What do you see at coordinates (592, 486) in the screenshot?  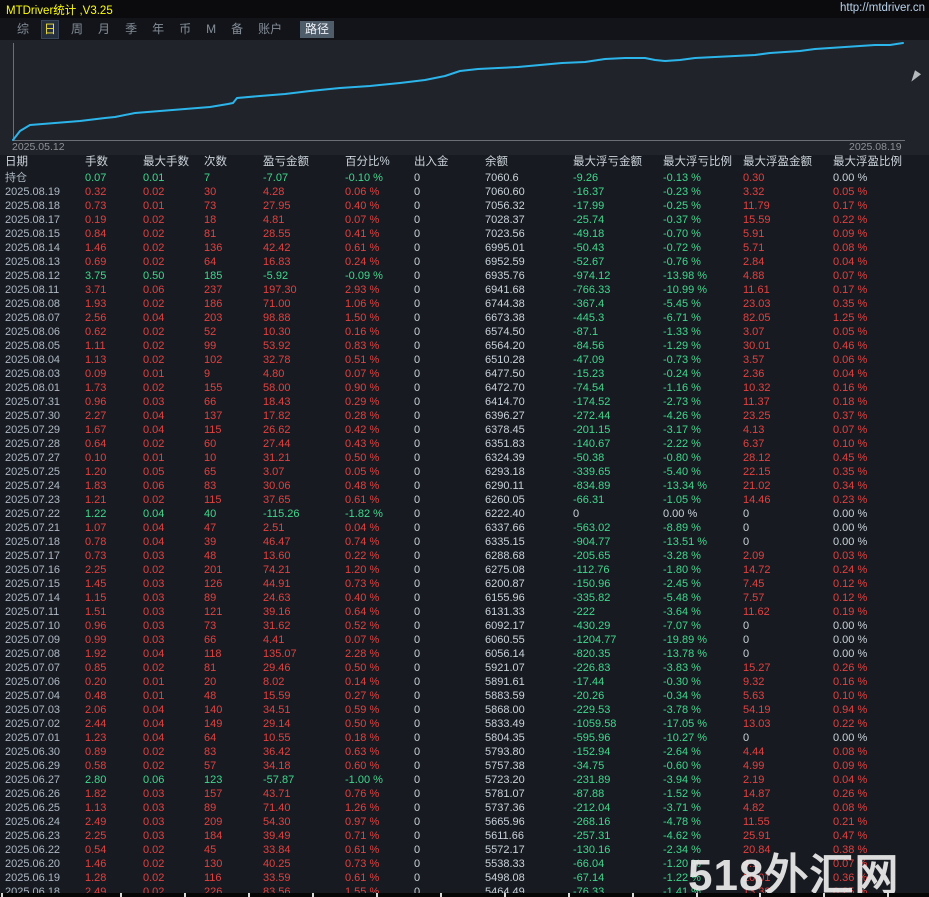 I see `cell-8: -834.89` at bounding box center [592, 486].